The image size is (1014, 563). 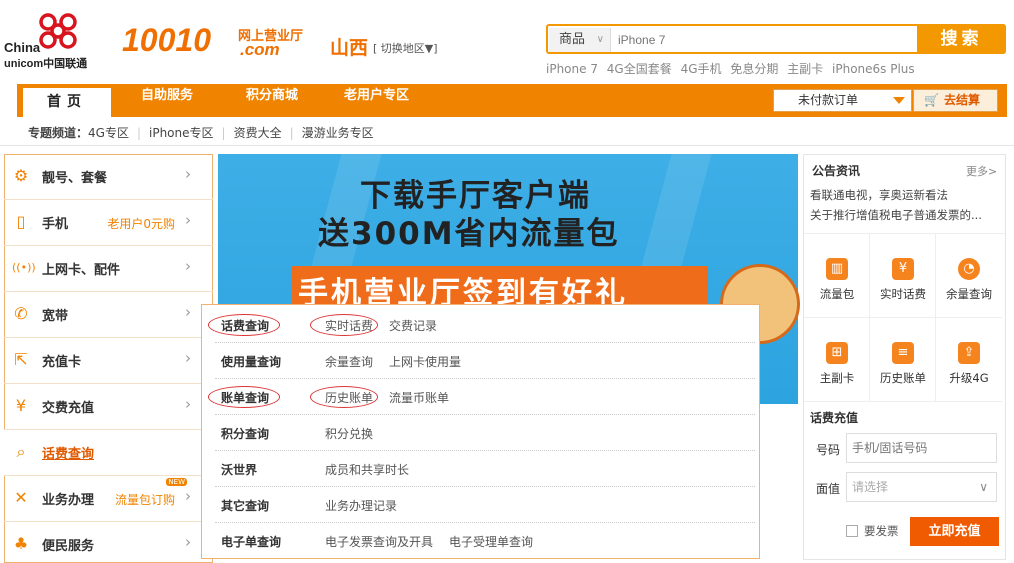 I want to click on face-value-label: 面值, so click(x=828, y=489).